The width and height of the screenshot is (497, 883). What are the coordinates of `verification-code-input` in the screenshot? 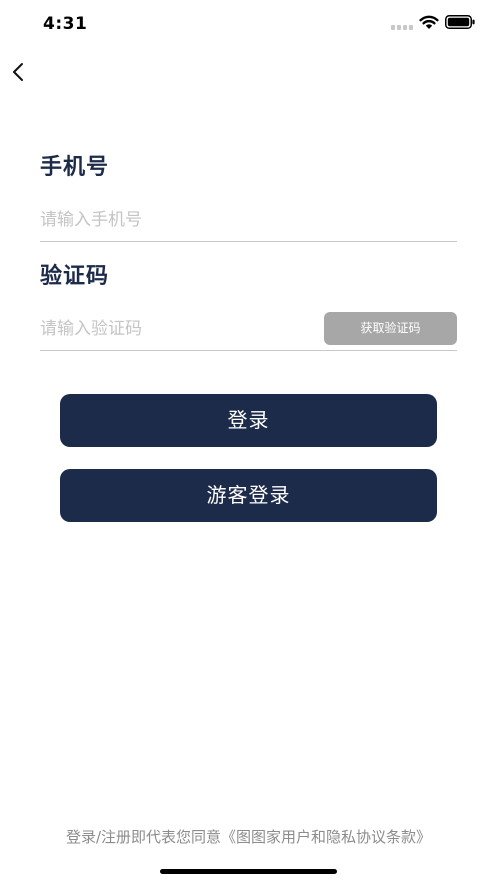 It's located at (180, 329).